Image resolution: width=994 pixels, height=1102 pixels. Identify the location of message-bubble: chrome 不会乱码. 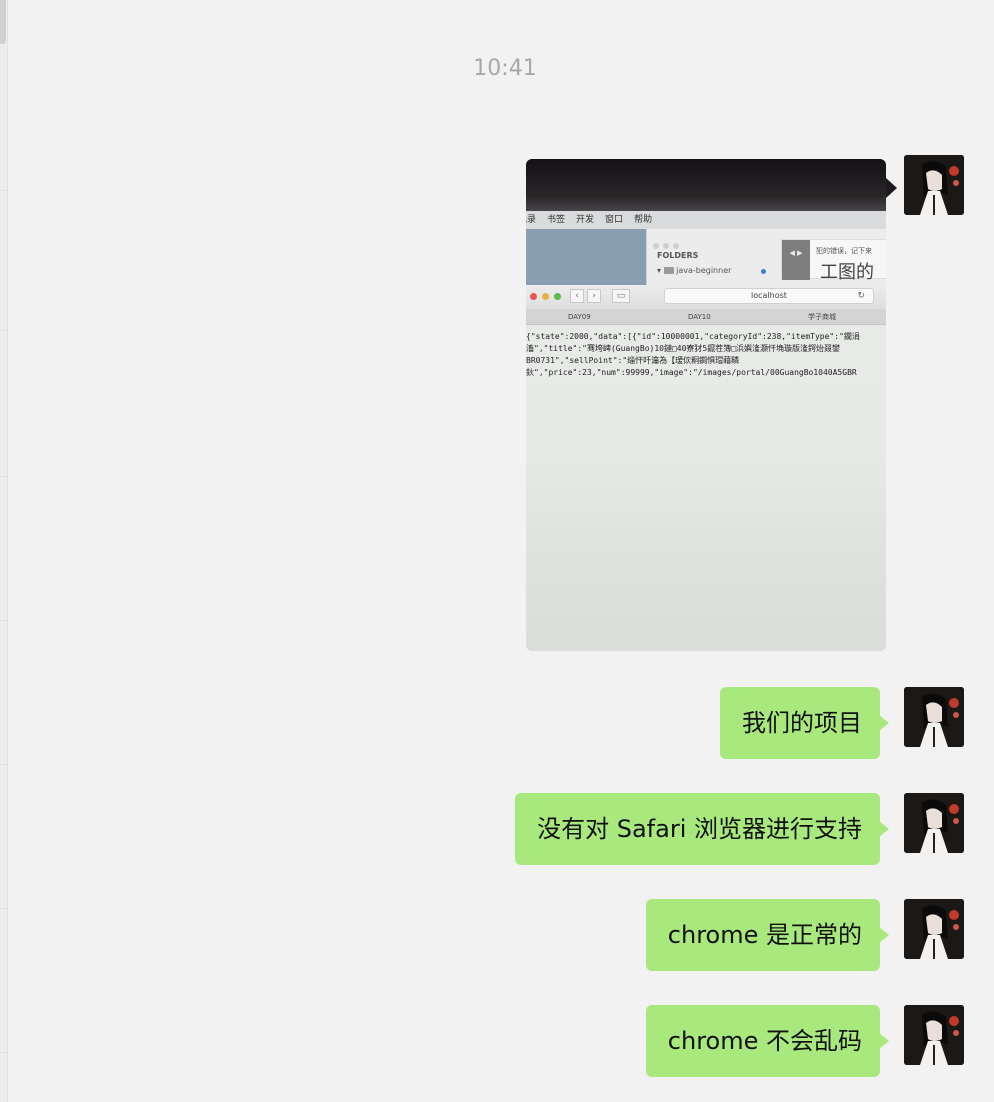
(767, 1041).